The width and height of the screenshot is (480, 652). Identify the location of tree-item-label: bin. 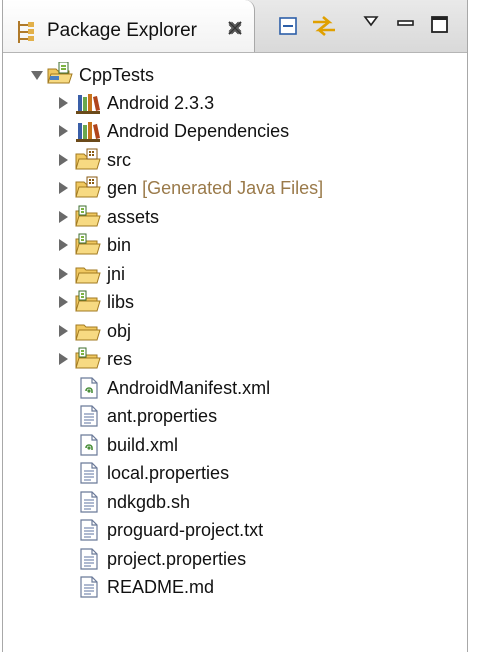
(119, 245).